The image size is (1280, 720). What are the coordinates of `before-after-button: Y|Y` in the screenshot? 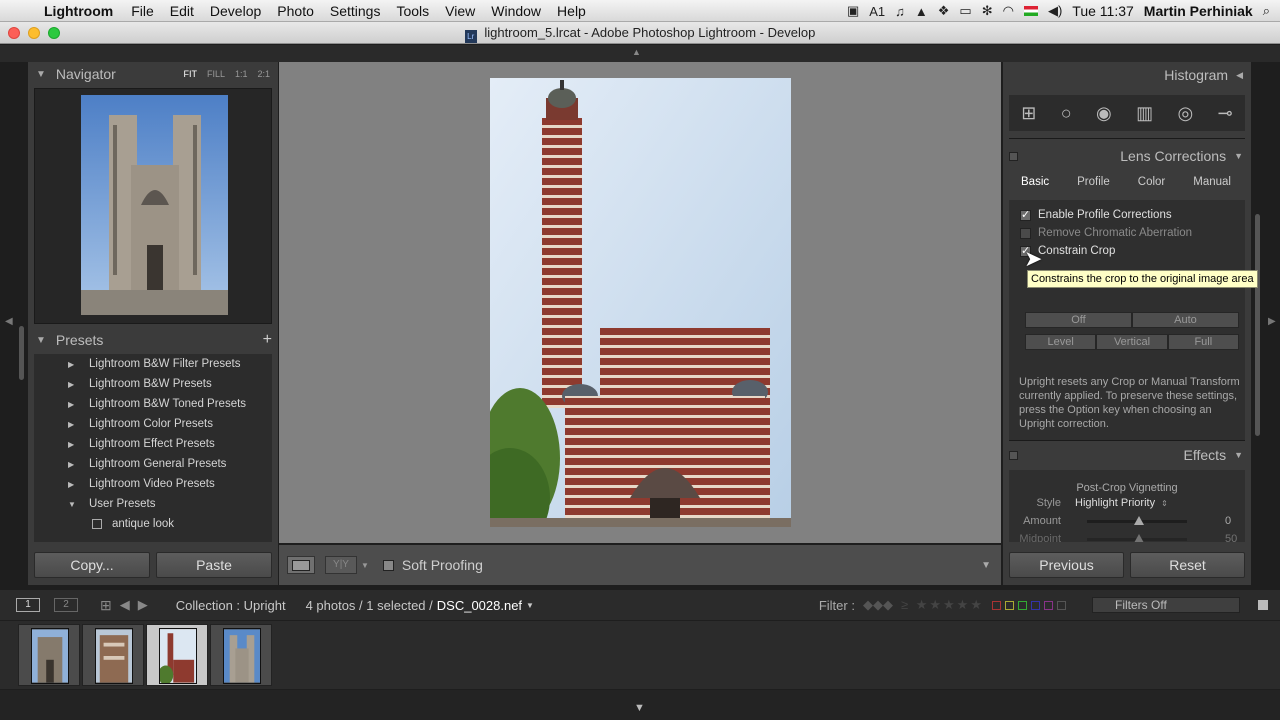 It's located at (341, 565).